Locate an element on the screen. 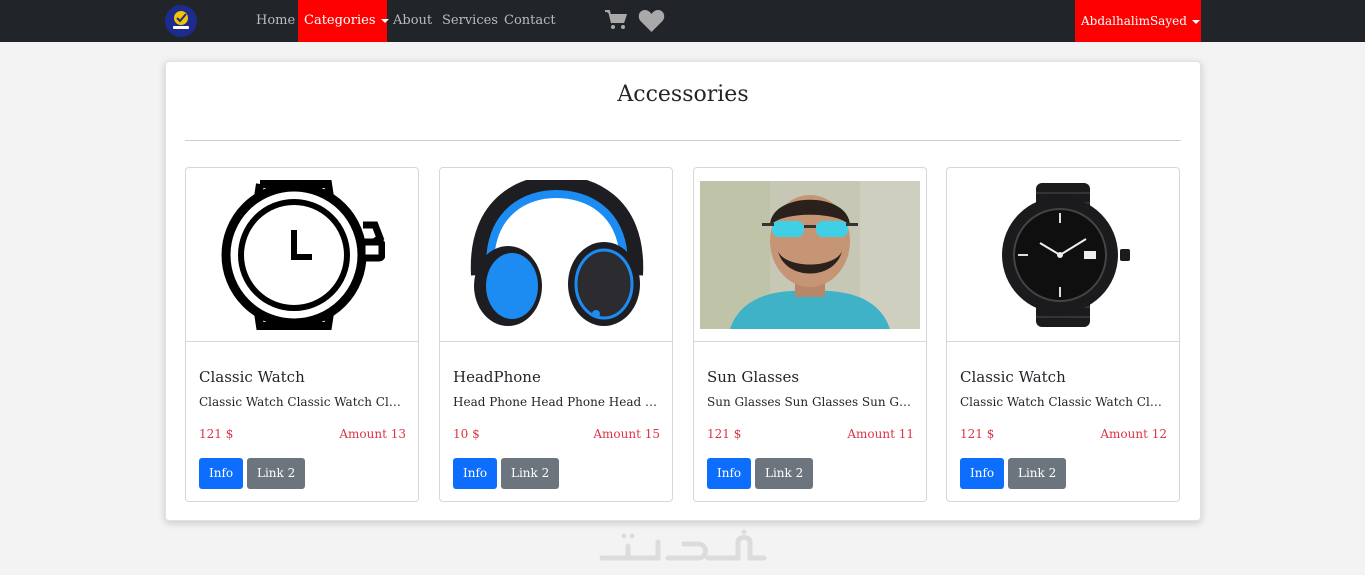  product-amount: Amount 13 is located at coordinates (372, 434).